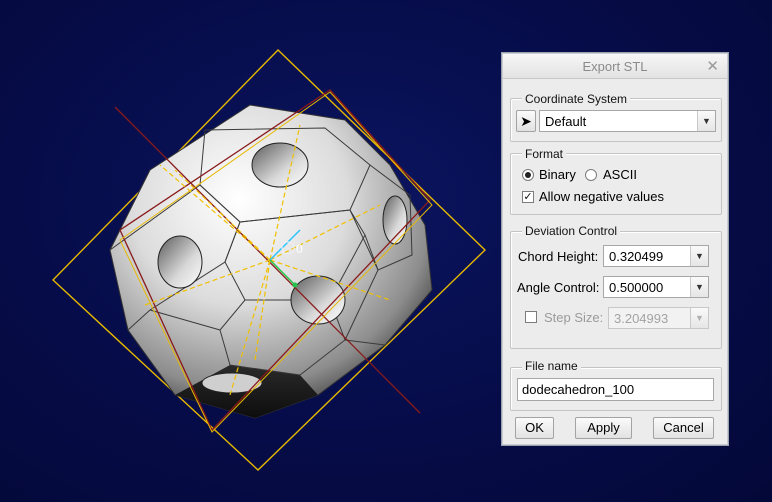  I want to click on angle-control-label: Angle Control:, so click(558, 287).